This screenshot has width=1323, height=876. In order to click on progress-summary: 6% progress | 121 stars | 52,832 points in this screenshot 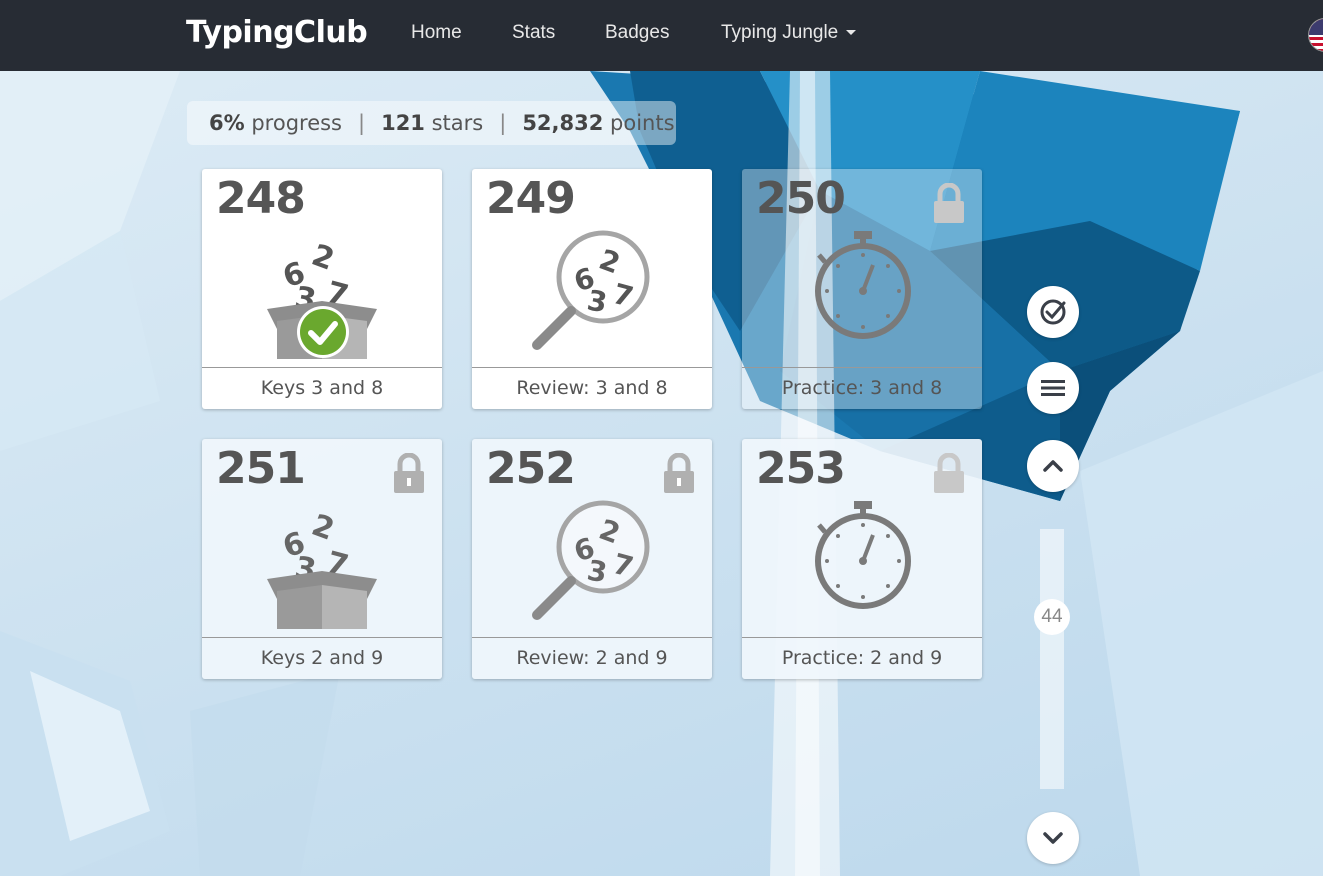, I will do `click(431, 123)`.